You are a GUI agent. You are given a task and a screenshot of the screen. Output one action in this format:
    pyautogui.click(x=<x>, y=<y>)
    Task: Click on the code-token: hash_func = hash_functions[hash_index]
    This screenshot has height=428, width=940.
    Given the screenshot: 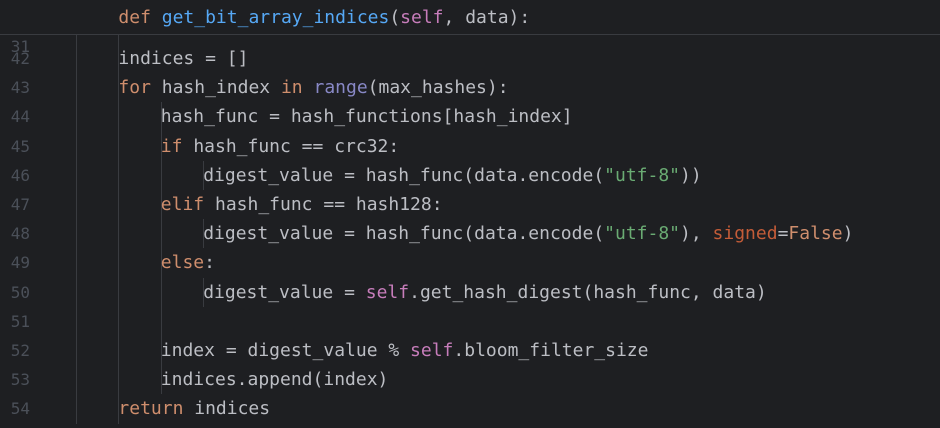 What is the action you would take?
    pyautogui.click(x=366, y=117)
    